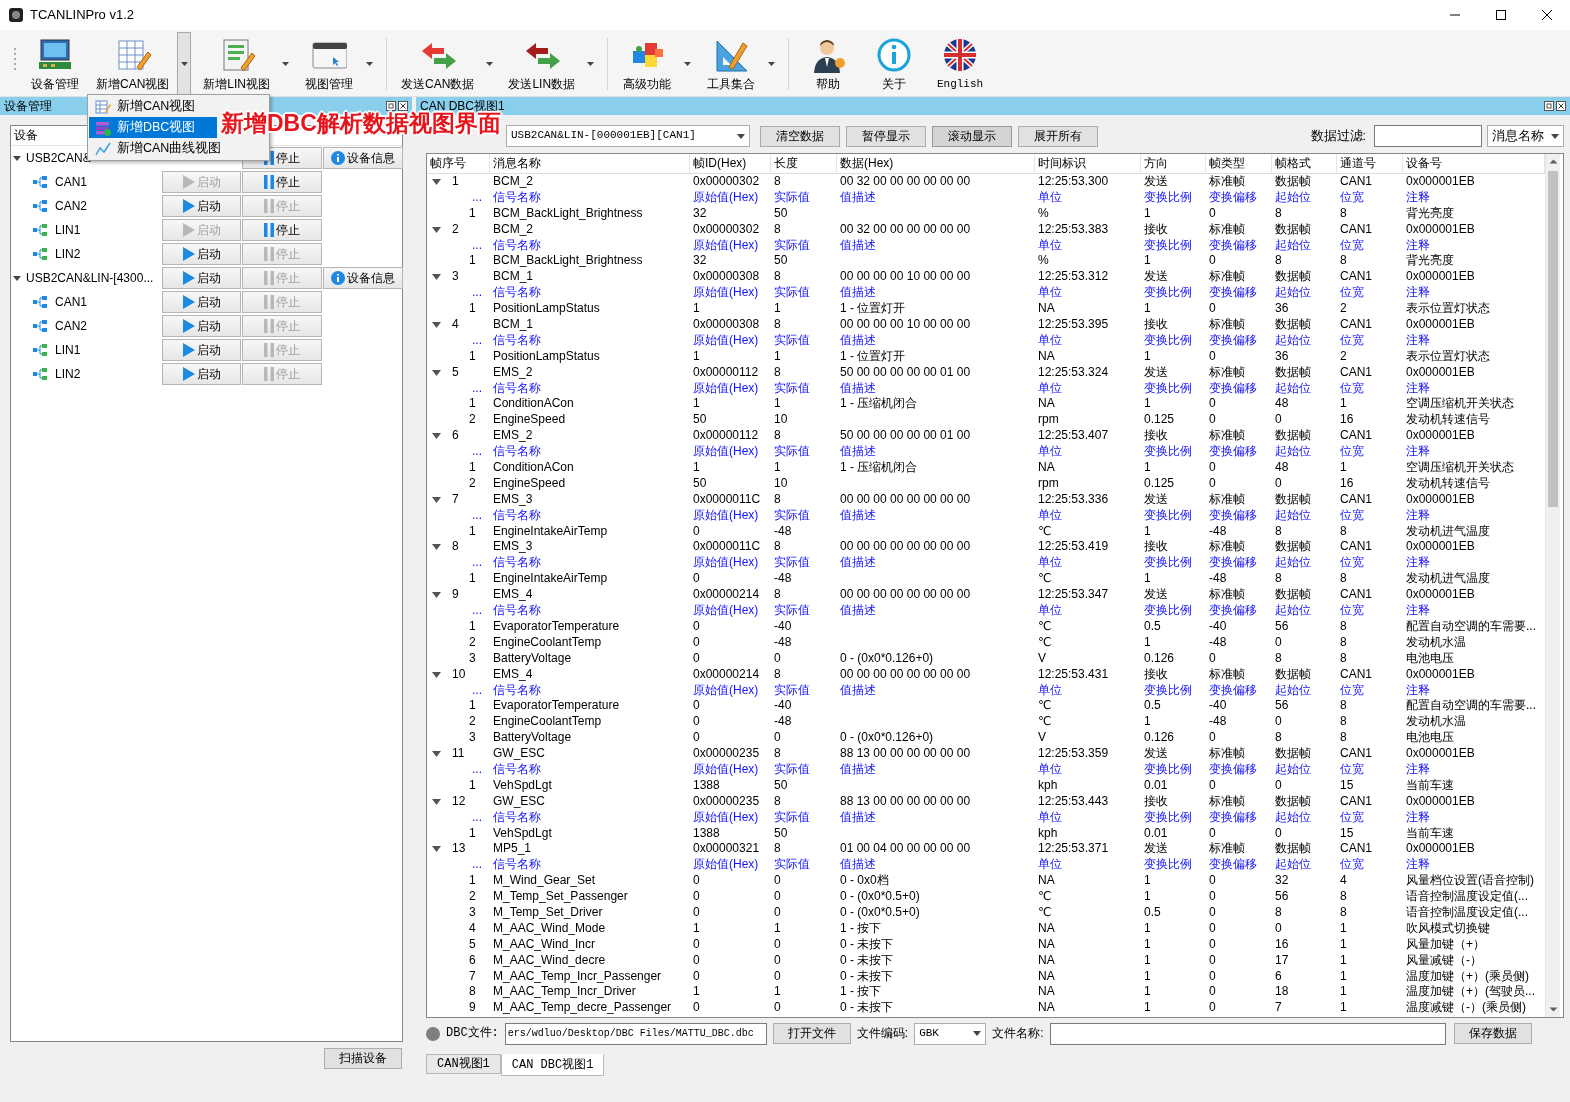 This screenshot has width=1570, height=1102. Describe the element at coordinates (1470, 881) in the screenshot. I see `table-cell-text: 风量档位设置(语音控制)` at that location.